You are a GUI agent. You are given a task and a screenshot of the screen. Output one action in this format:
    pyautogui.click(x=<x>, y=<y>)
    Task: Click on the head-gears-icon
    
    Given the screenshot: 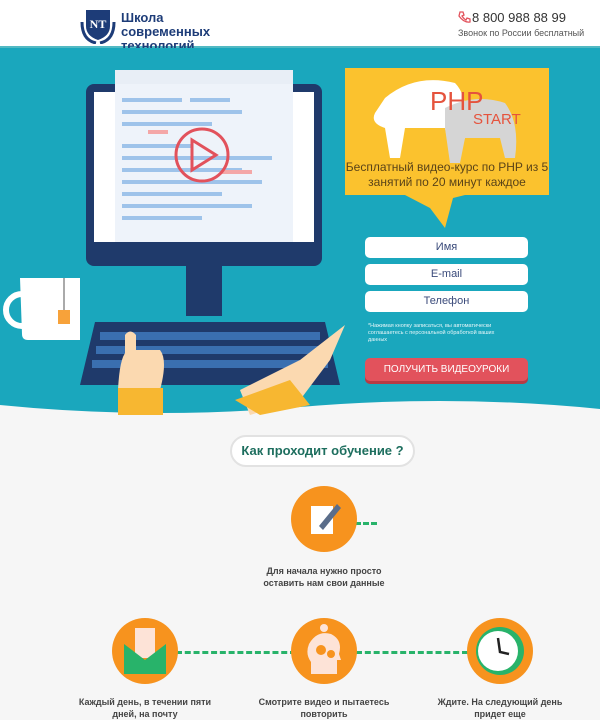 What is the action you would take?
    pyautogui.click(x=324, y=651)
    